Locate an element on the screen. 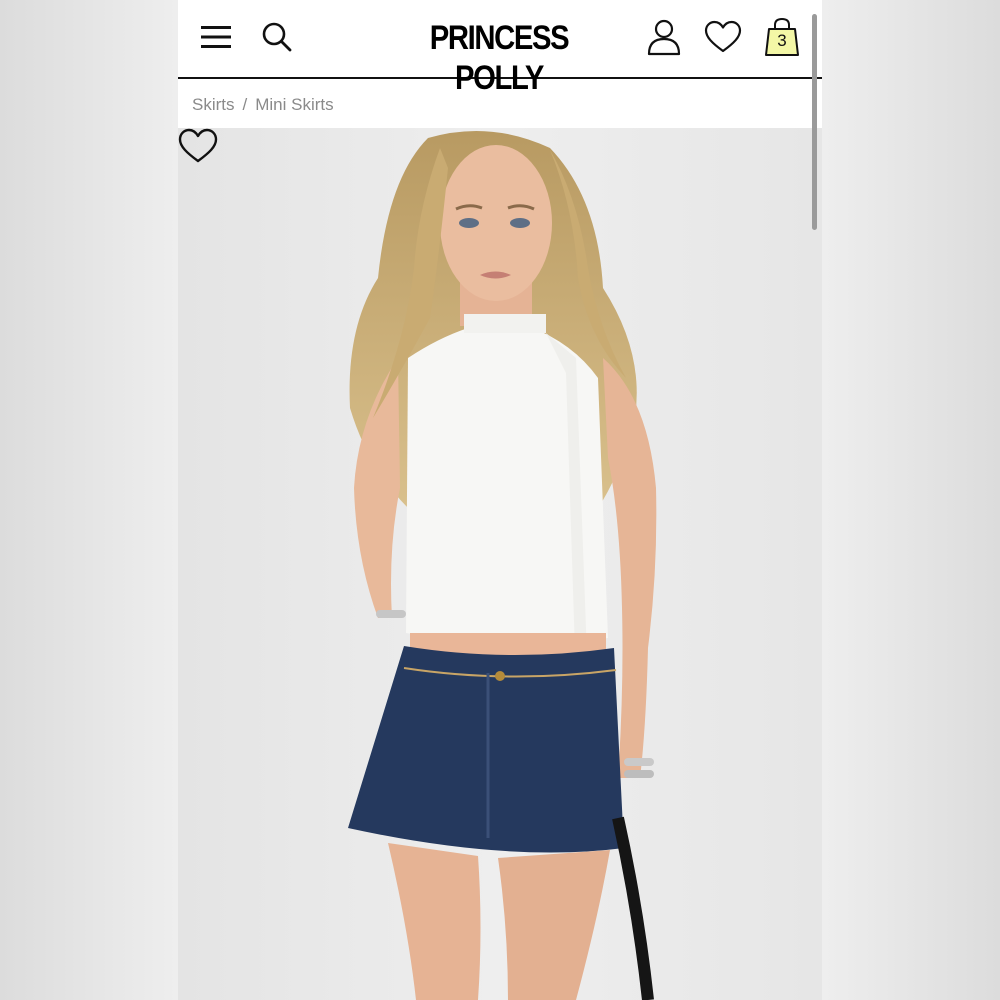  scrollbar is located at coordinates (814, 122).